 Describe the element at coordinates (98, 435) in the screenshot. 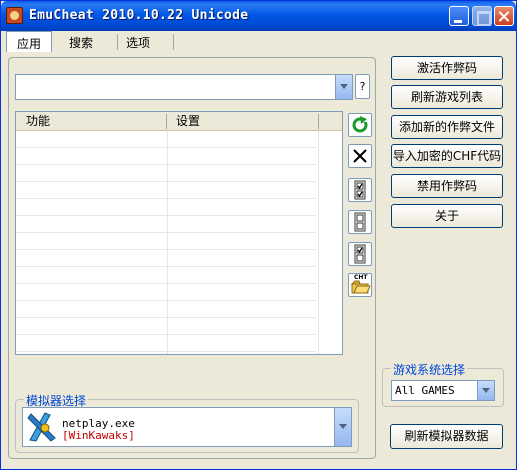

I see `emulator-name: [WinKawaks]` at that location.